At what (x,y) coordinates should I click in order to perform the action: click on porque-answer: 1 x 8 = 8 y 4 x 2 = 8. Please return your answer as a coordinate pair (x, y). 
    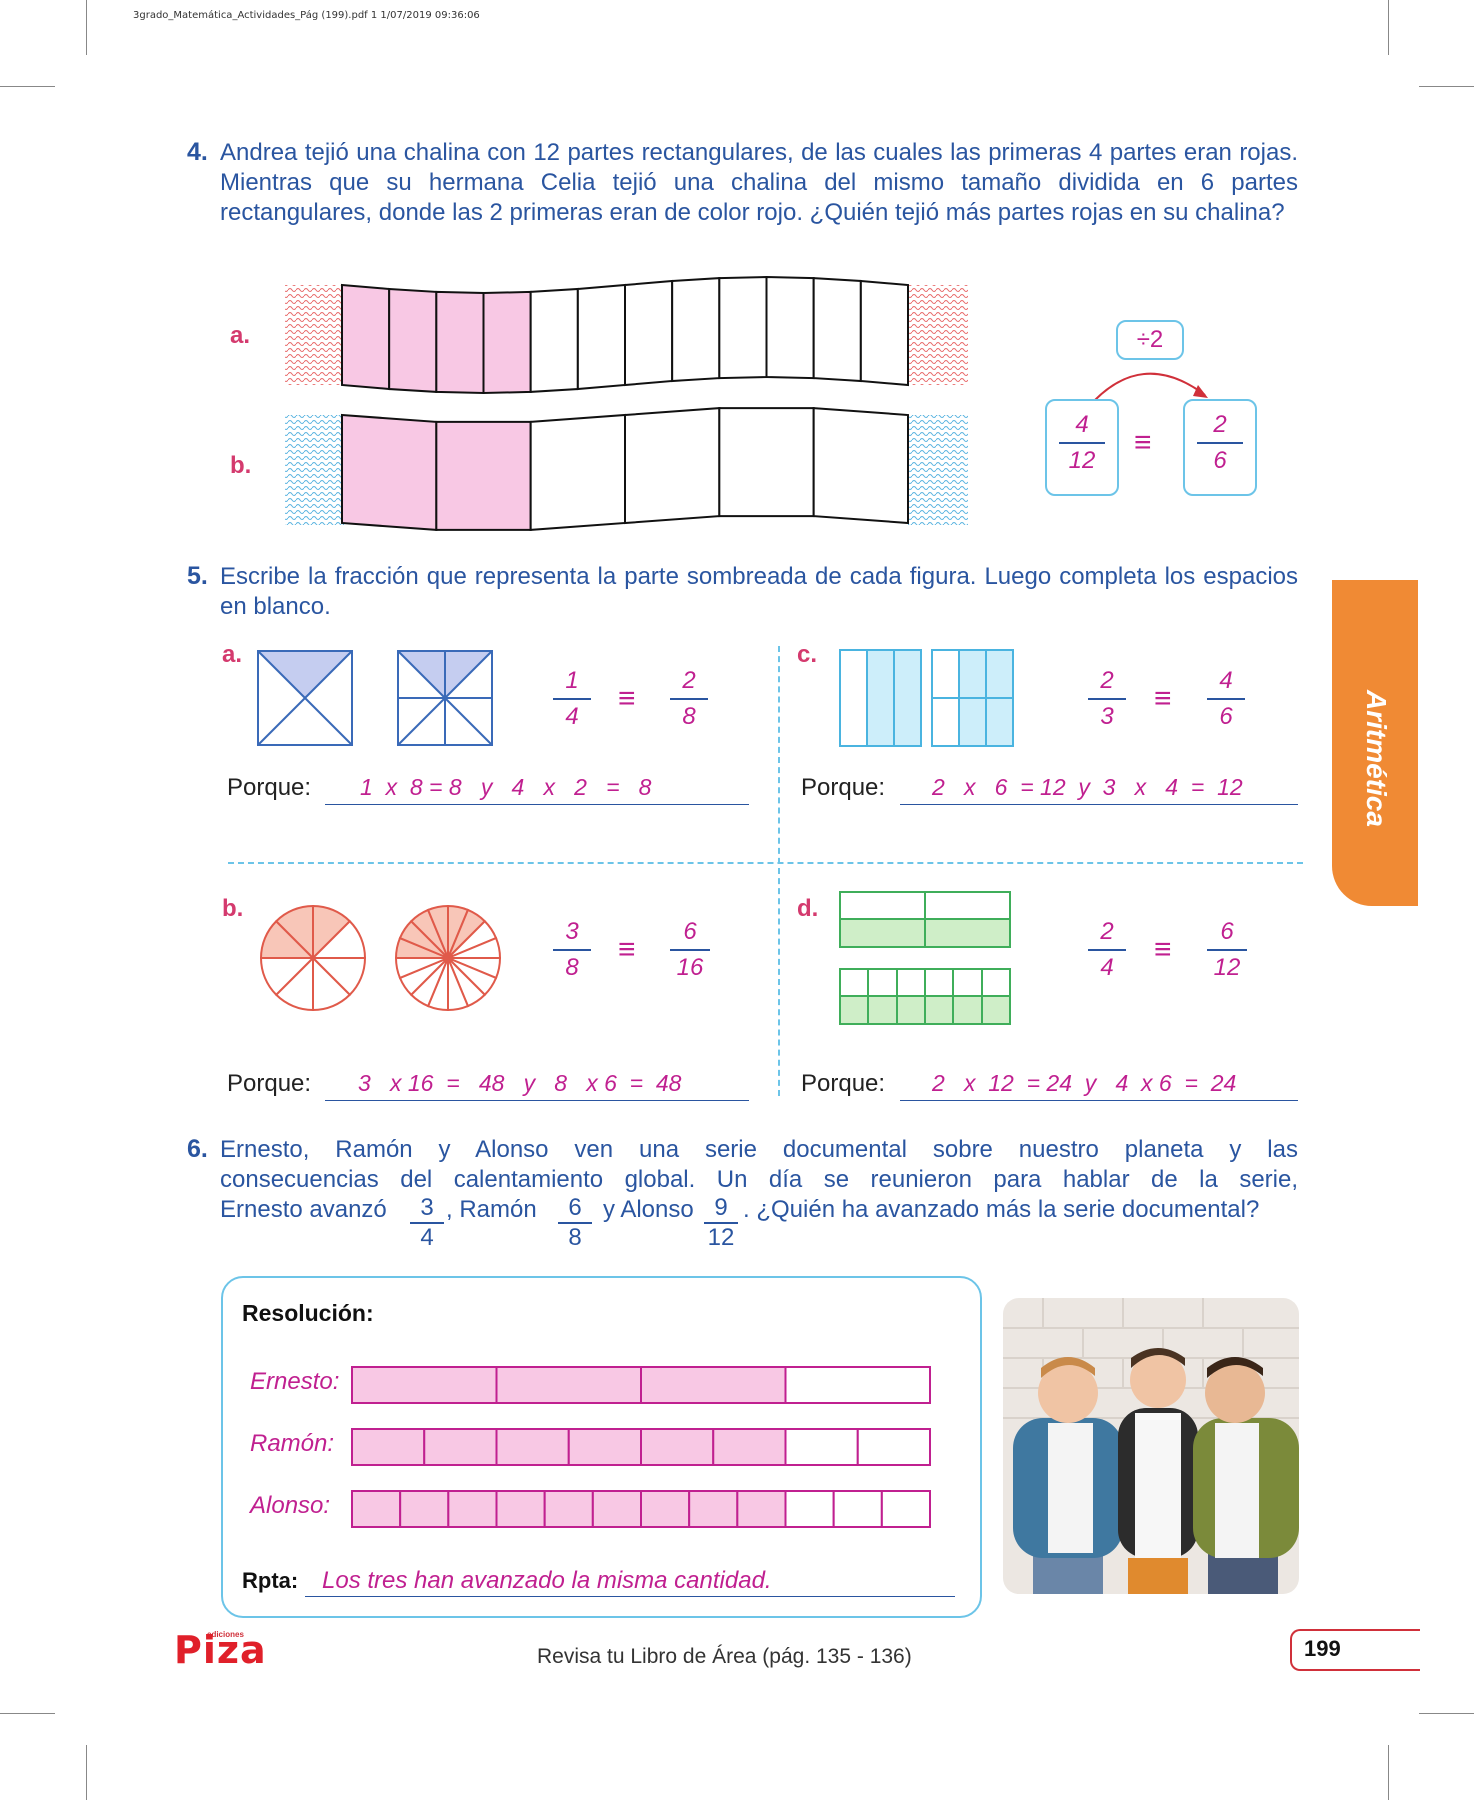
    Looking at the image, I should click on (506, 787).